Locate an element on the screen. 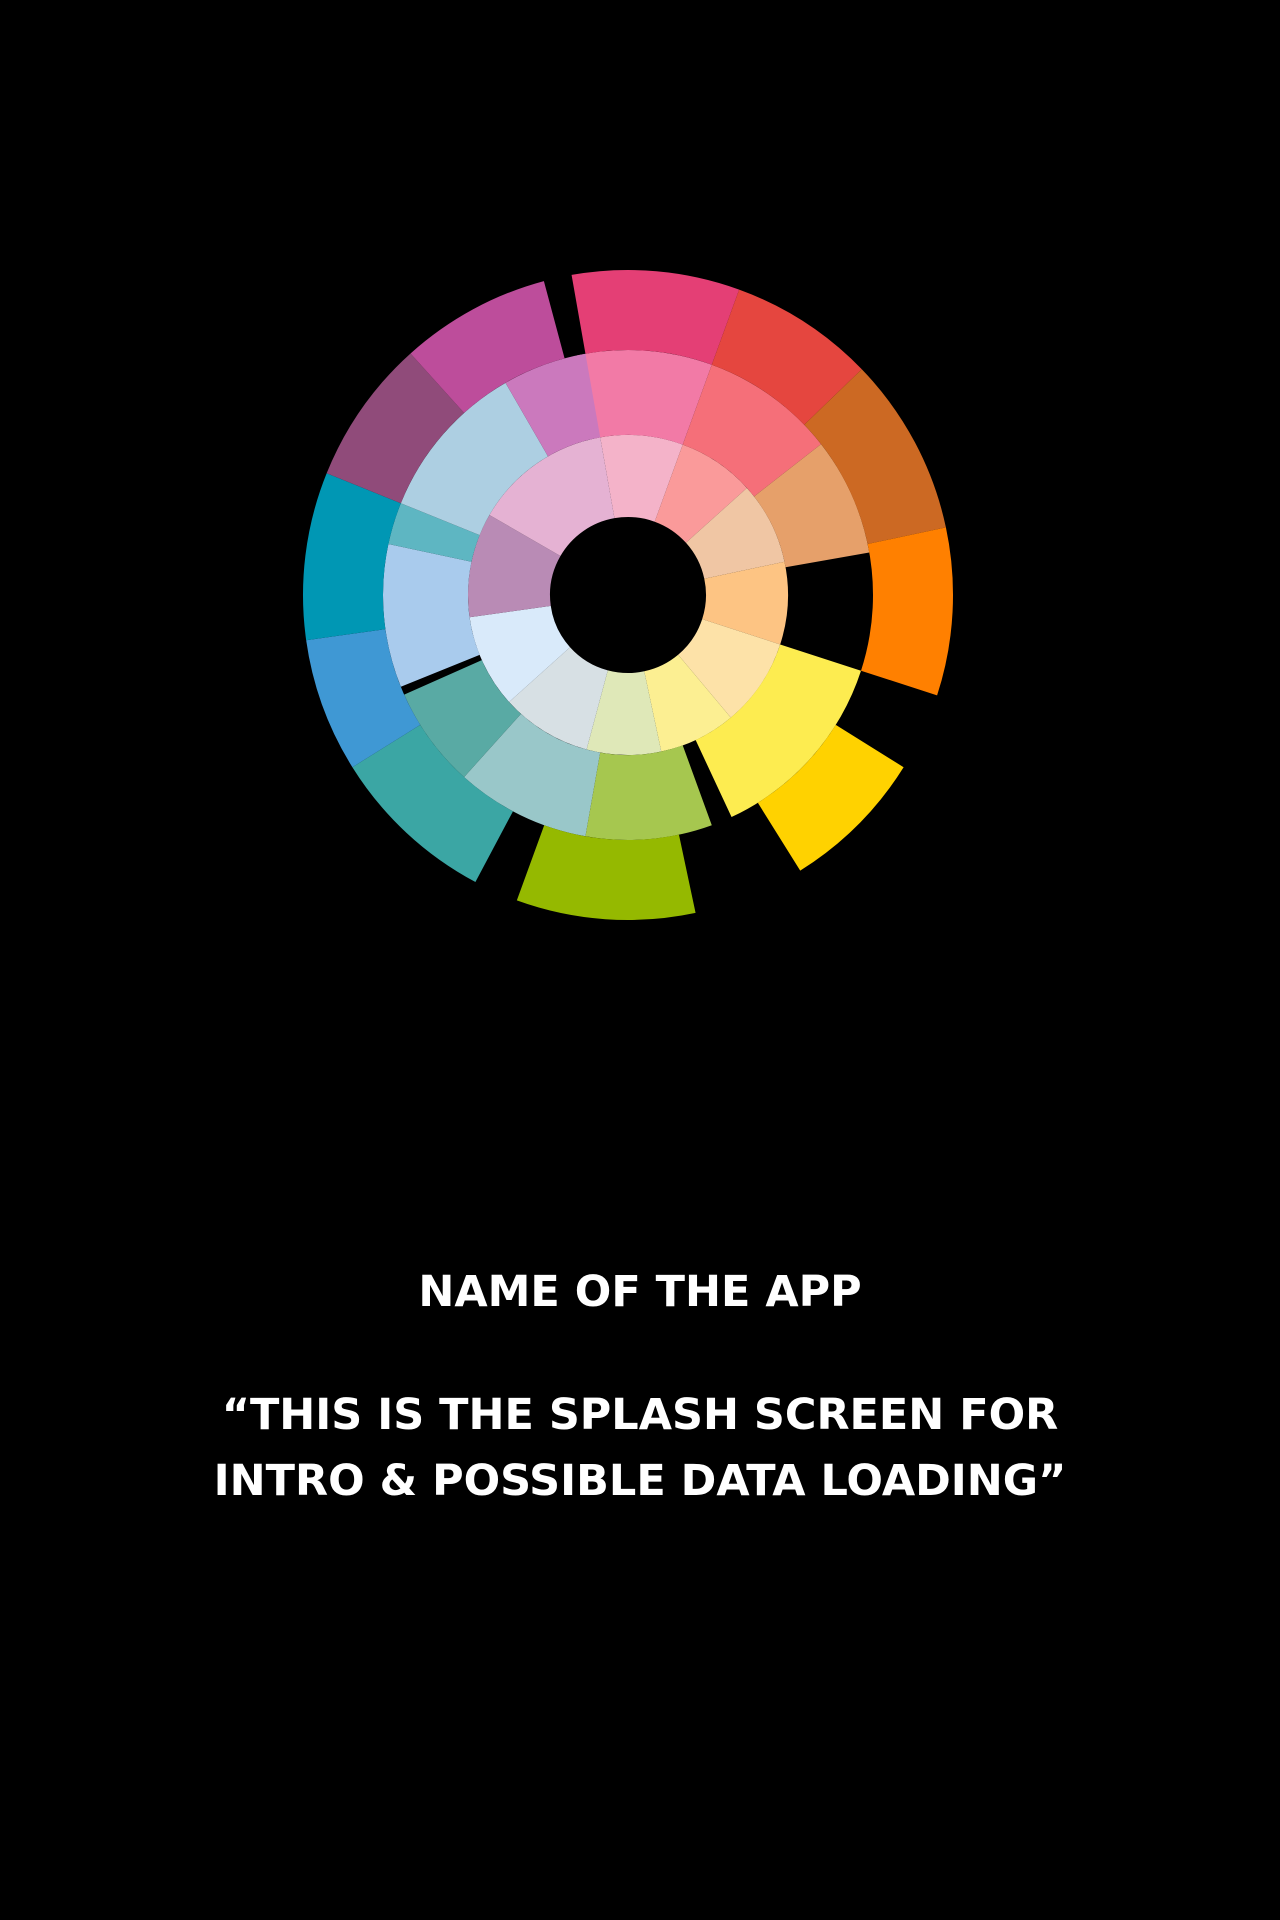 This screenshot has width=1280, height=1920. logo-center-hole is located at coordinates (628, 595).